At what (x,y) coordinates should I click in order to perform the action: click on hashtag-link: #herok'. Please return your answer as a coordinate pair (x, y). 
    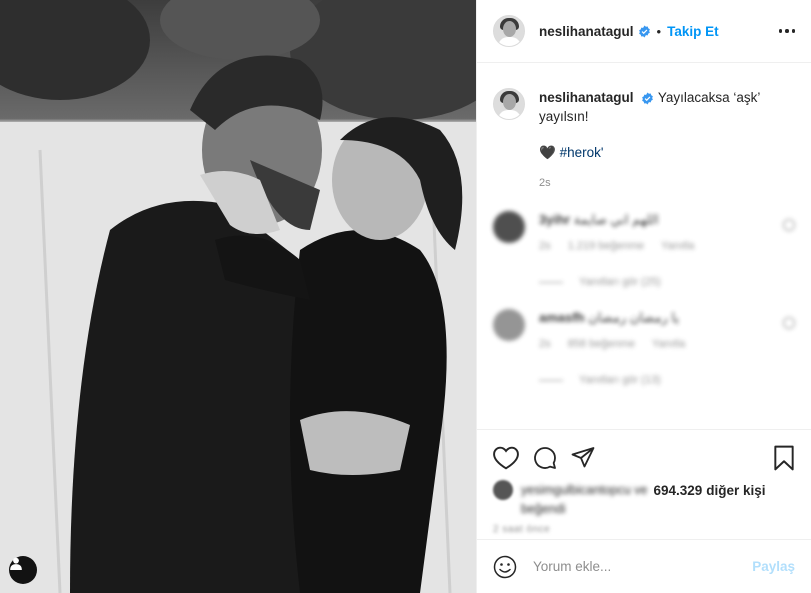
    Looking at the image, I should click on (582, 152).